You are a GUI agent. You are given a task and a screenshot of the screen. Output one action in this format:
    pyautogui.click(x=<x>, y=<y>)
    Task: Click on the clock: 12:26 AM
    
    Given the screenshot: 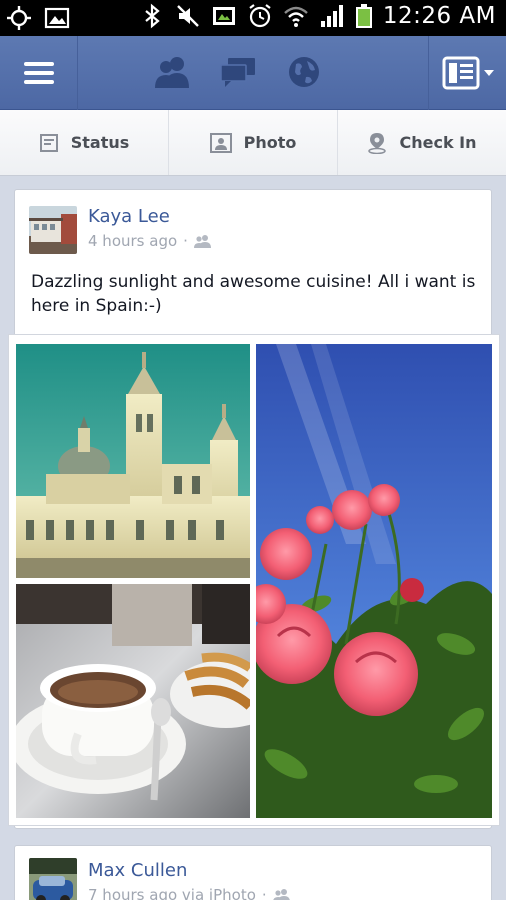 What is the action you would take?
    pyautogui.click(x=439, y=16)
    